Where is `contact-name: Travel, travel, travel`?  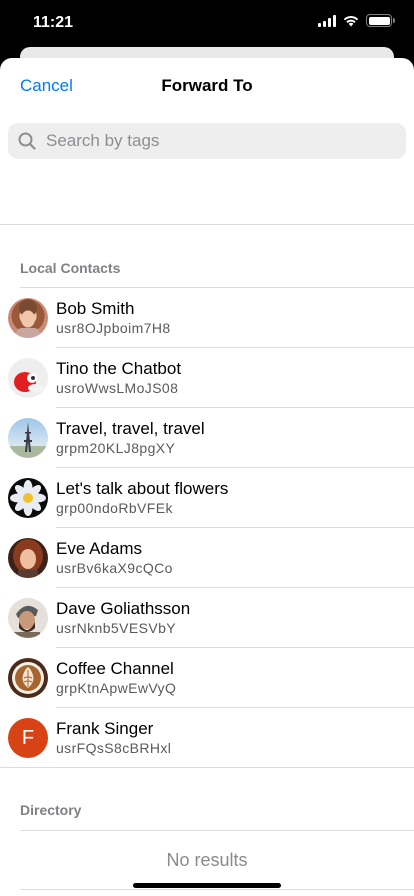 contact-name: Travel, travel, travel is located at coordinates (130, 428).